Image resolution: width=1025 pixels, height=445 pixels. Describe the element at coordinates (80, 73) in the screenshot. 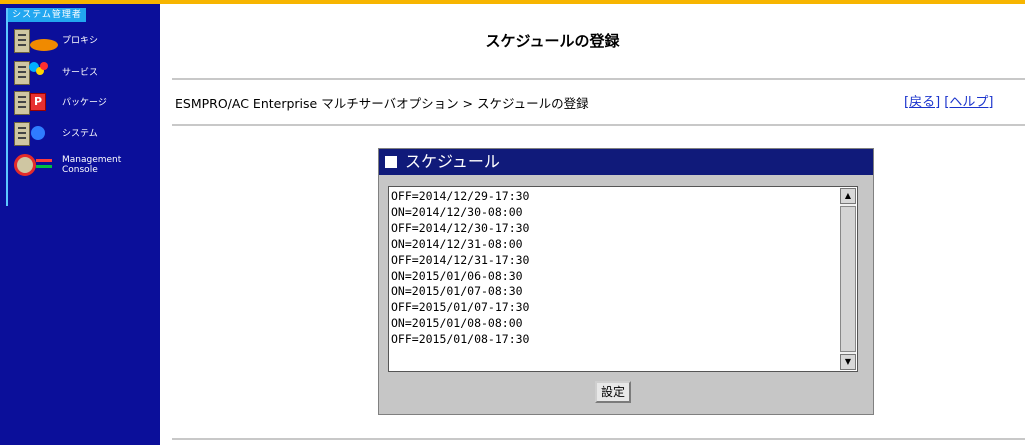

I see `sidebar-item-label: サービス` at that location.